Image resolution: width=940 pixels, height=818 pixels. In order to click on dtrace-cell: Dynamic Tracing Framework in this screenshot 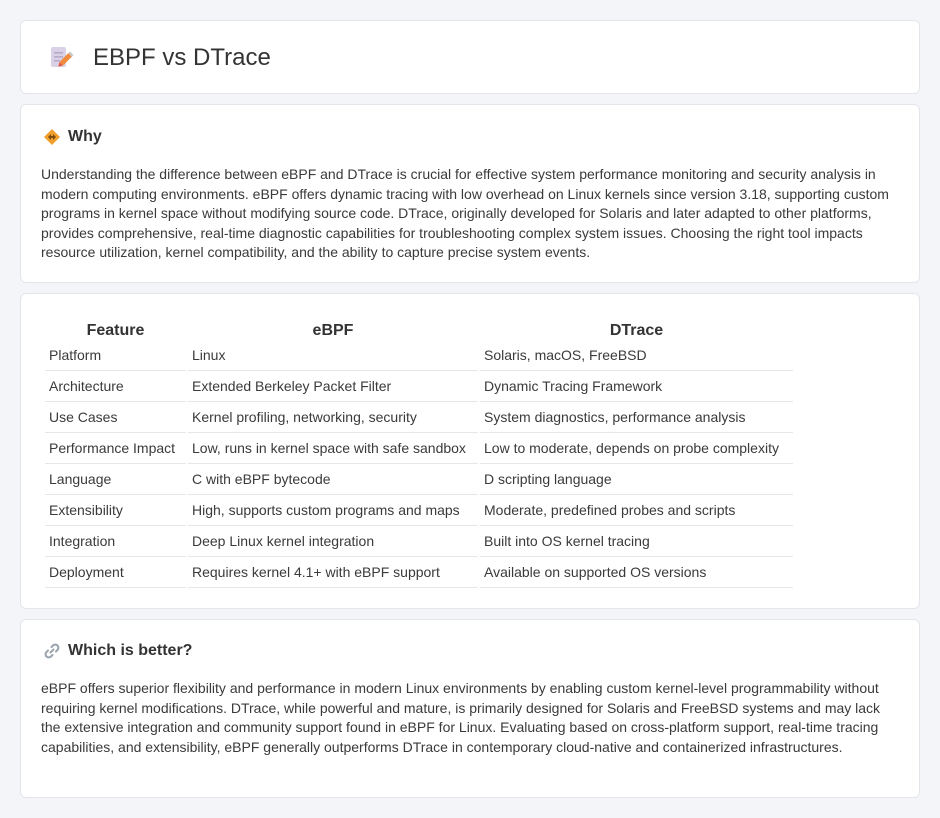, I will do `click(636, 386)`.